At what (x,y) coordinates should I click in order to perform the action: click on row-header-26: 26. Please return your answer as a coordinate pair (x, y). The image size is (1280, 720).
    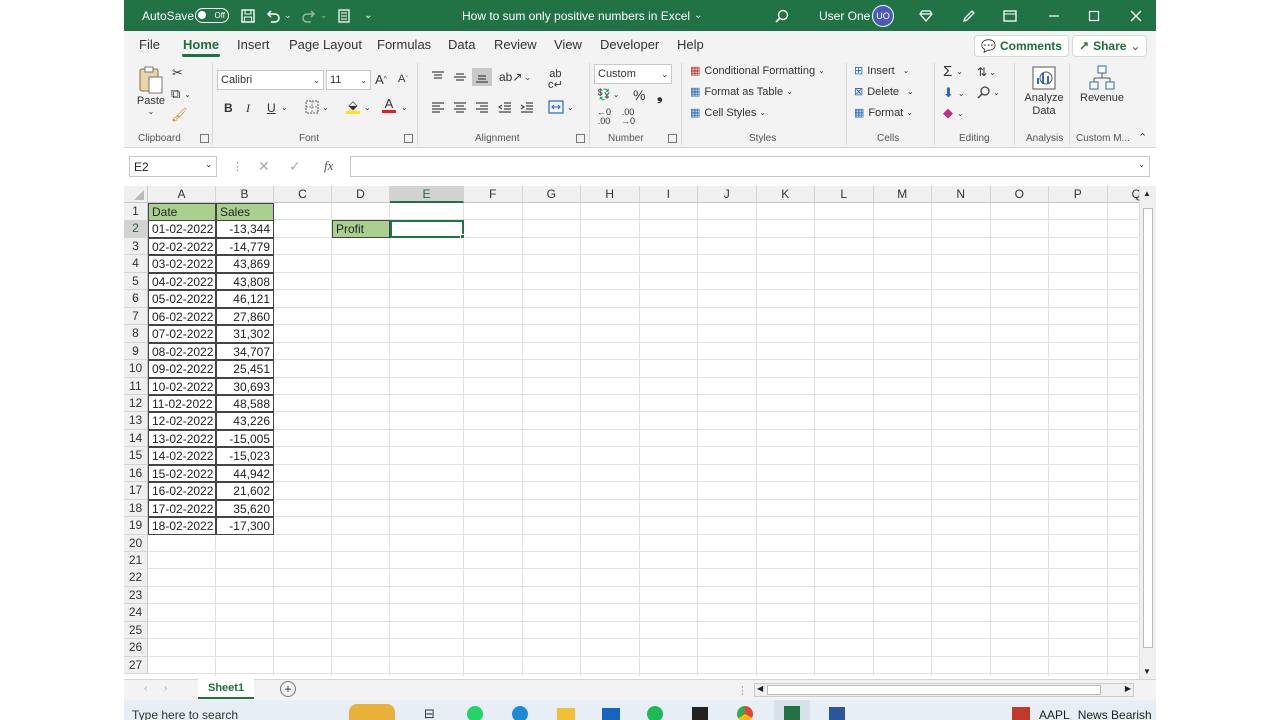
    Looking at the image, I should click on (136, 648).